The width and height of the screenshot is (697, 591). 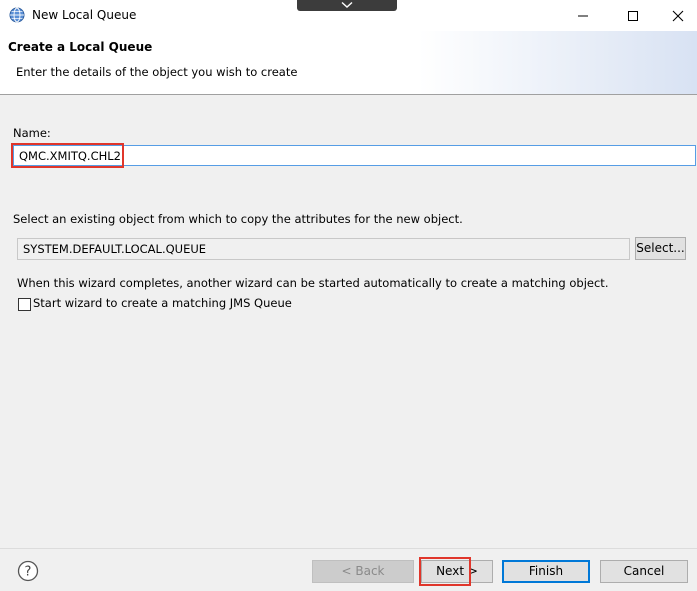 I want to click on maximize-button, so click(x=633, y=15).